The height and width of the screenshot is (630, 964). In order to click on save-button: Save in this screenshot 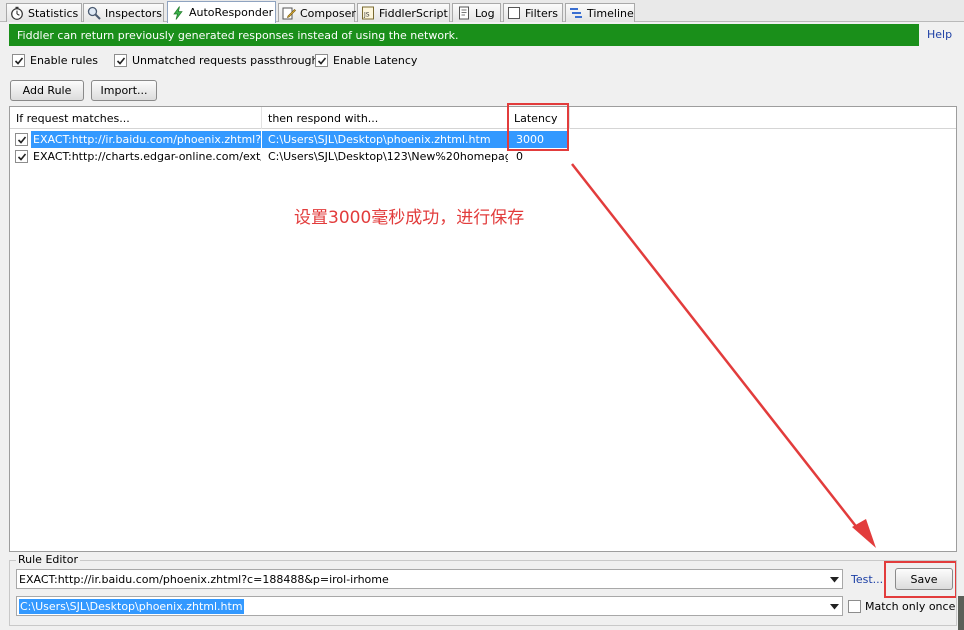, I will do `click(924, 579)`.